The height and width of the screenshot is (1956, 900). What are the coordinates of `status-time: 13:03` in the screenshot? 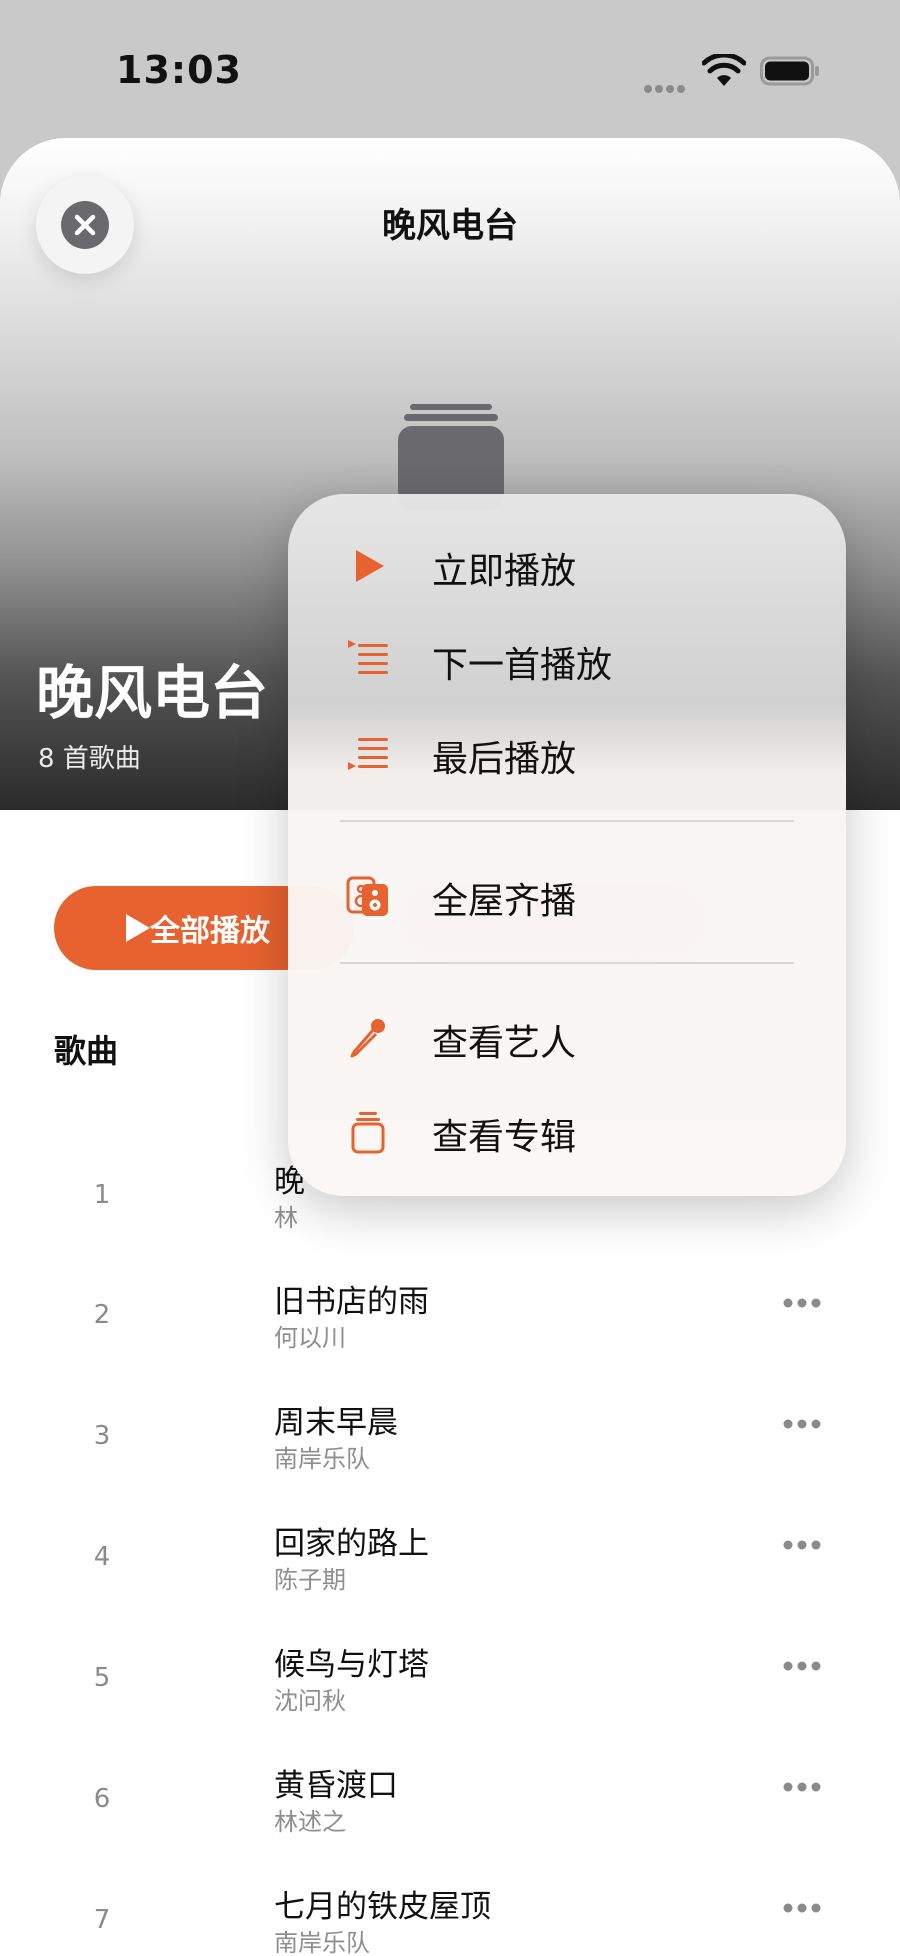 It's located at (179, 70).